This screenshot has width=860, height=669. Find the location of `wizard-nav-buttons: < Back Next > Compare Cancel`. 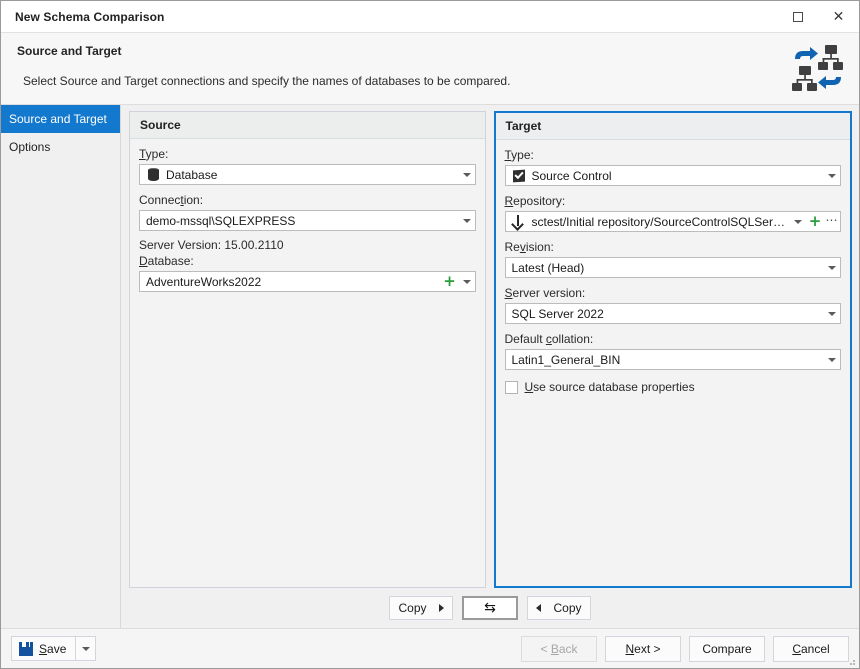

wizard-nav-buttons: < Back Next > Compare Cancel is located at coordinates (685, 648).